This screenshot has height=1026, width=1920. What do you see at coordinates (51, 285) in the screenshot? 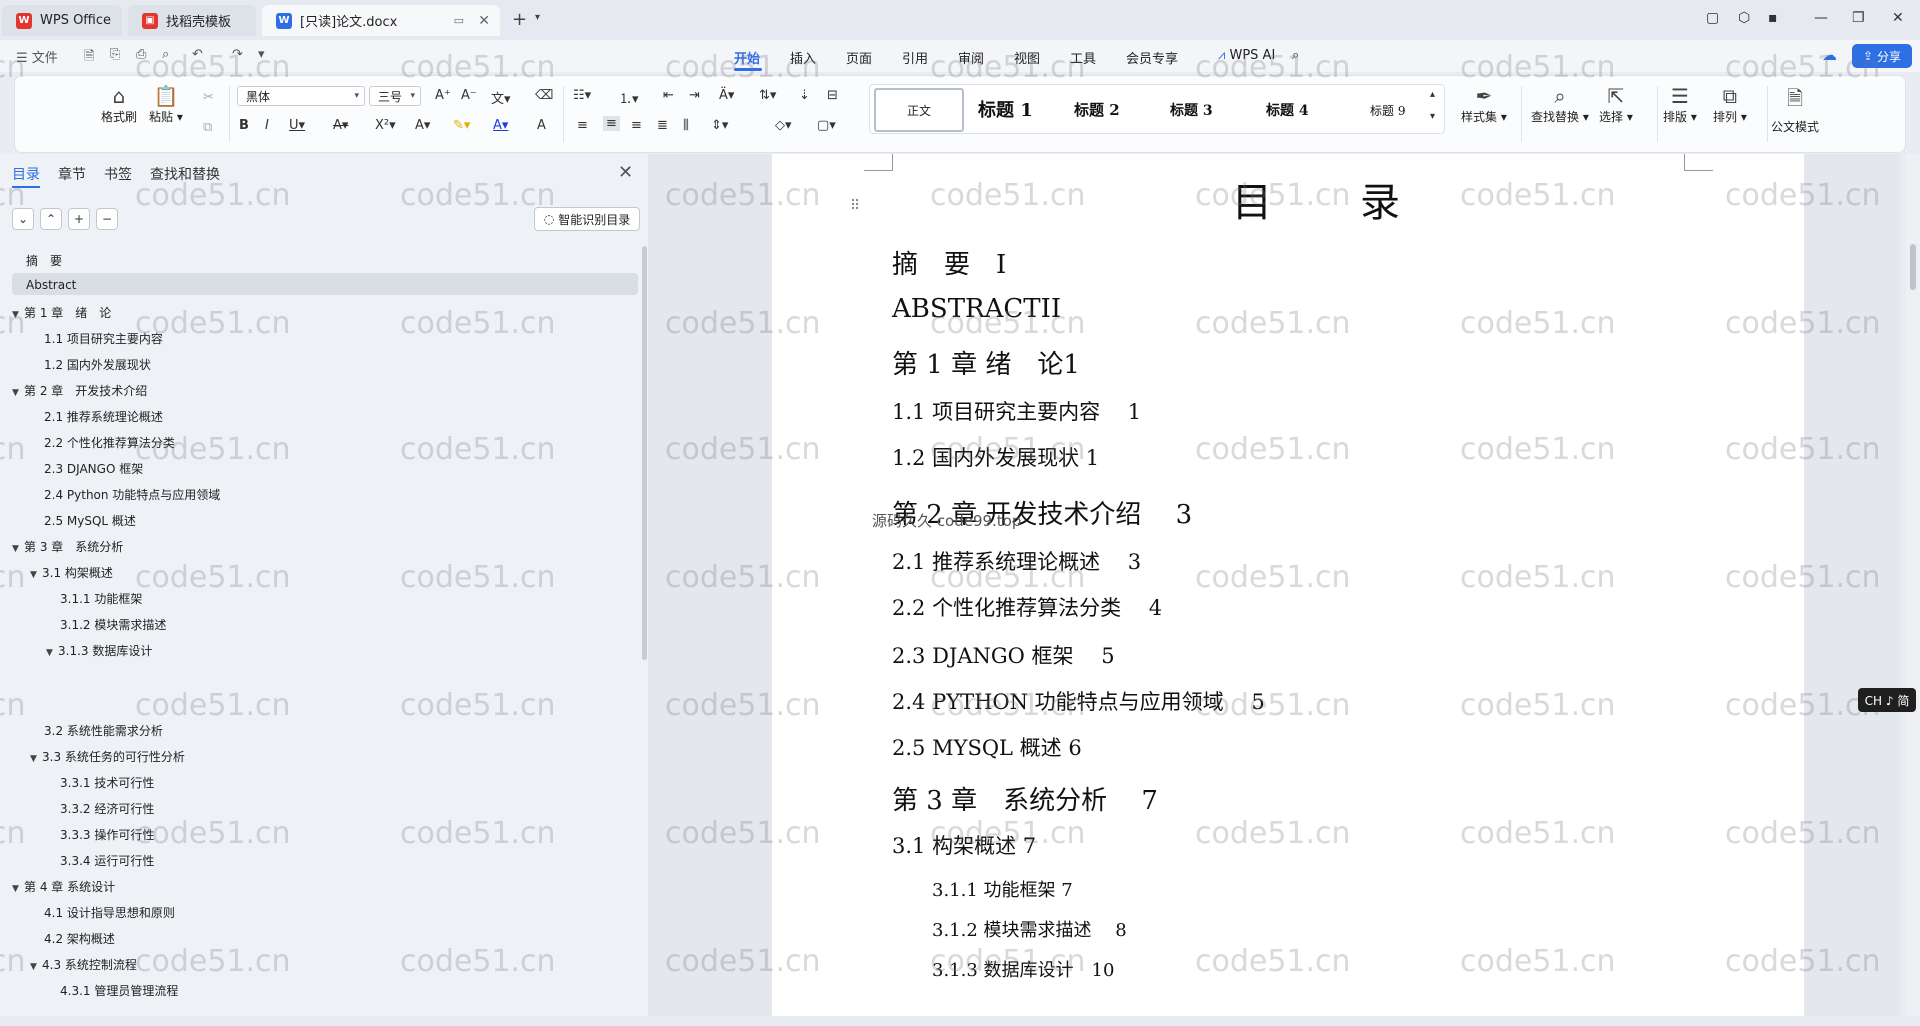
I see `toc-tree-item: Abstract` at bounding box center [51, 285].